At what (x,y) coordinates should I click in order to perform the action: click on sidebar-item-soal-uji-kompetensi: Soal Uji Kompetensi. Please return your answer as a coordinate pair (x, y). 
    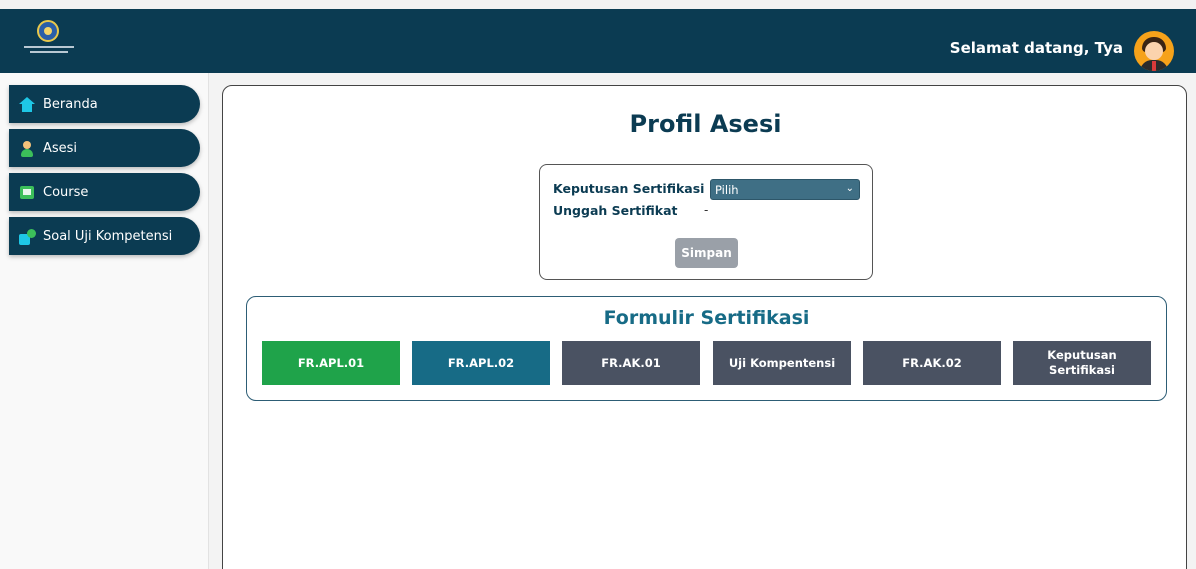
    Looking at the image, I should click on (104, 236).